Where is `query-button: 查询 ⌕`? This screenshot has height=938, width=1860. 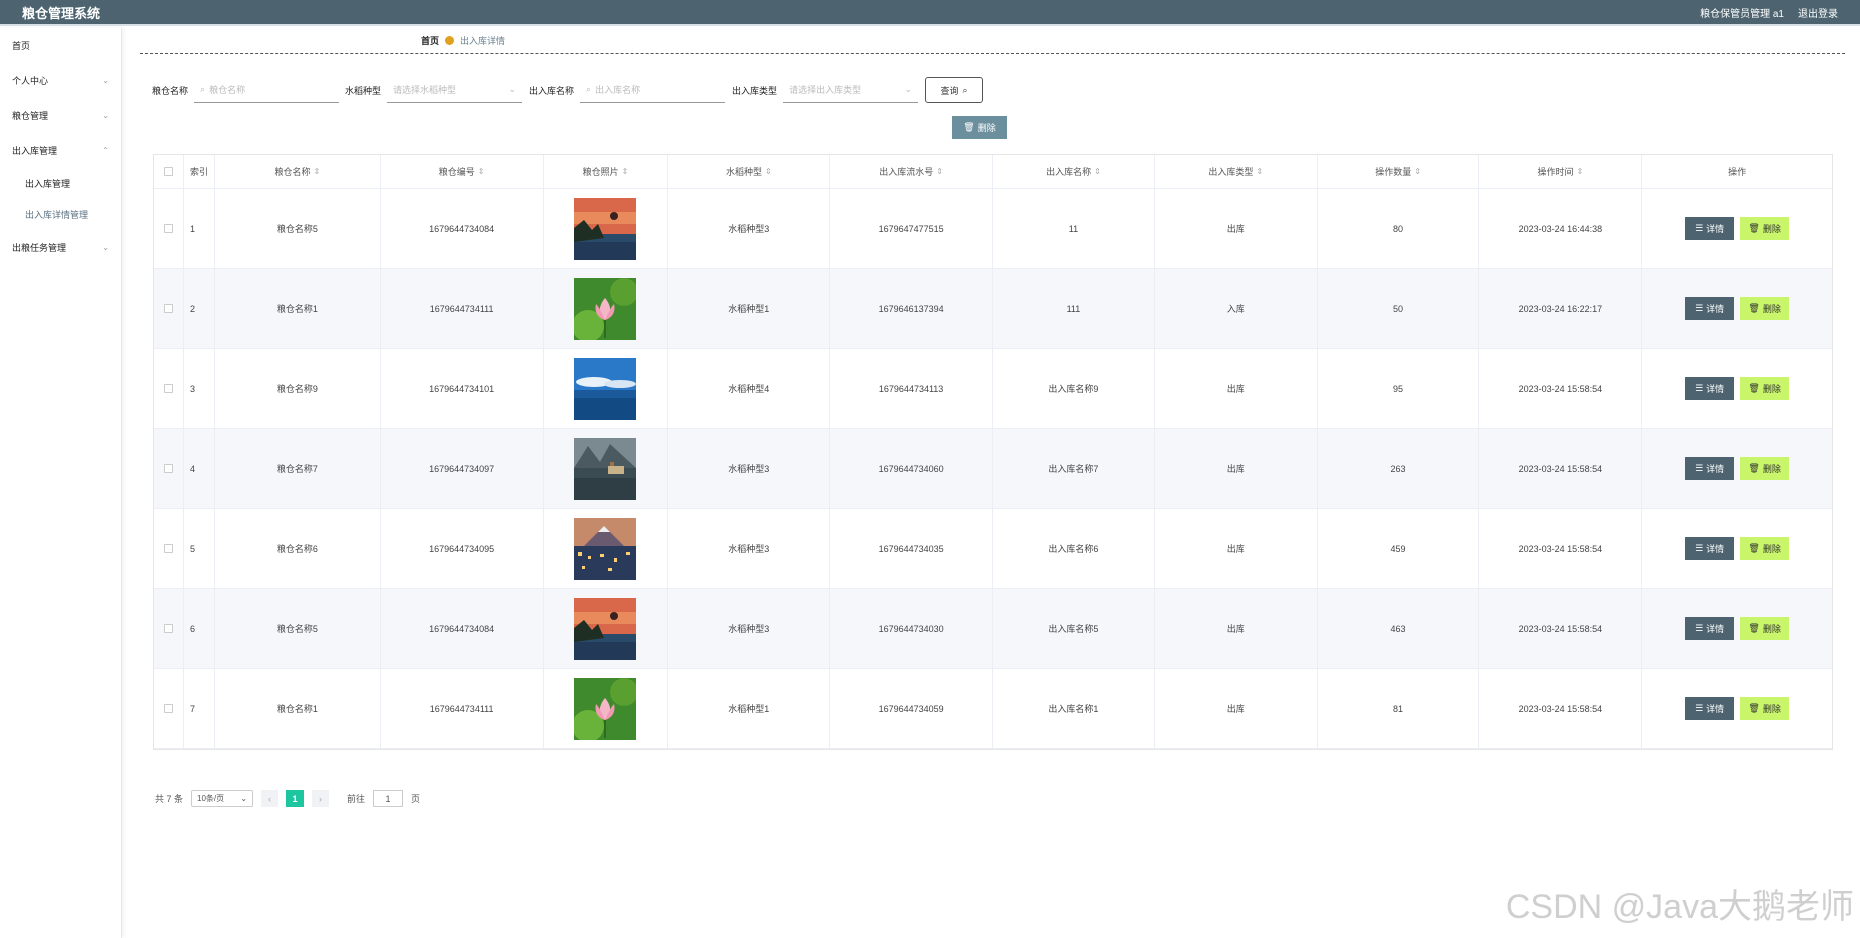 query-button: 查询 ⌕ is located at coordinates (954, 90).